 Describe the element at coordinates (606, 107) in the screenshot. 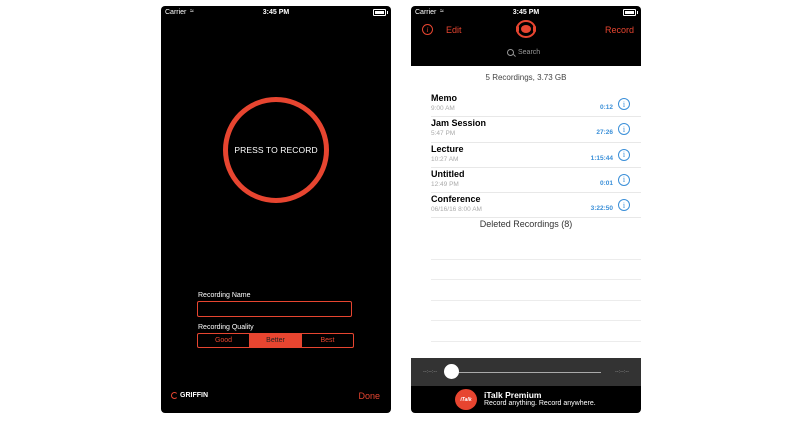

I see `recording-duration: 0:12` at that location.